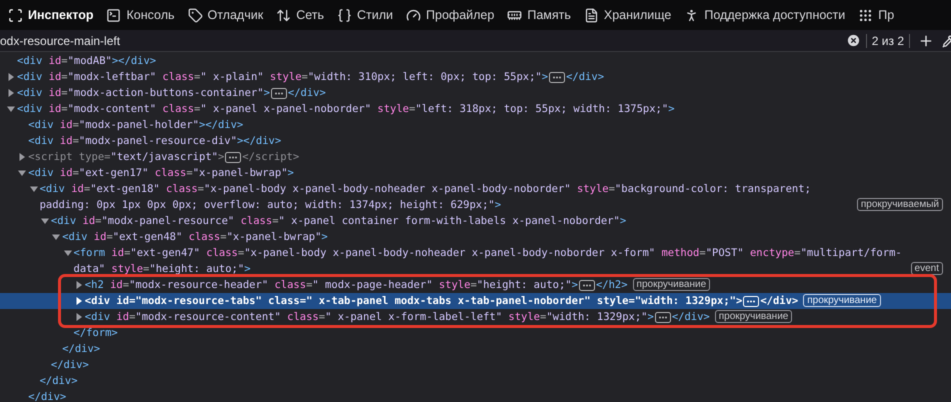 Image resolution: width=951 pixels, height=402 pixels. I want to click on devtools-tab: Сеть, so click(300, 15).